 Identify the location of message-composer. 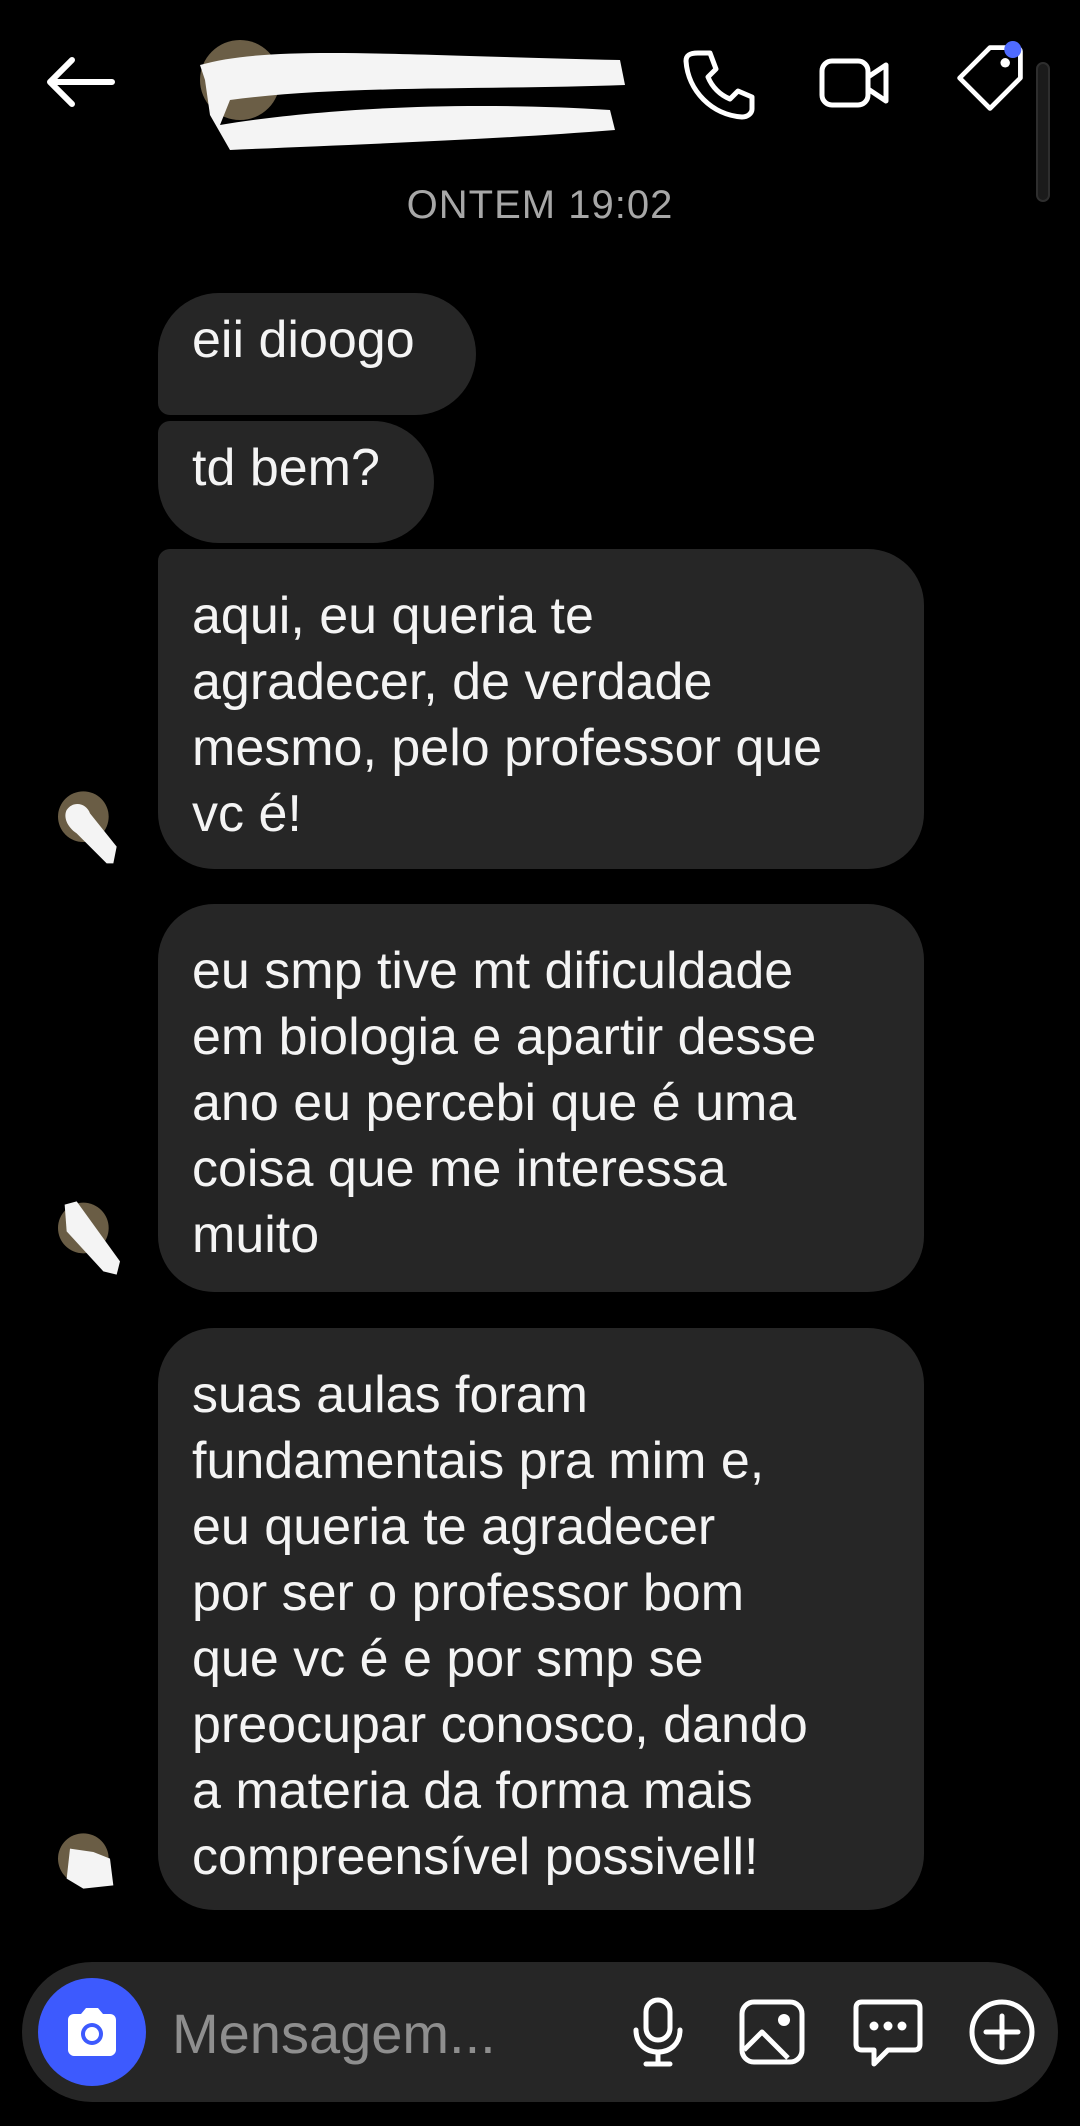
(540, 2032).